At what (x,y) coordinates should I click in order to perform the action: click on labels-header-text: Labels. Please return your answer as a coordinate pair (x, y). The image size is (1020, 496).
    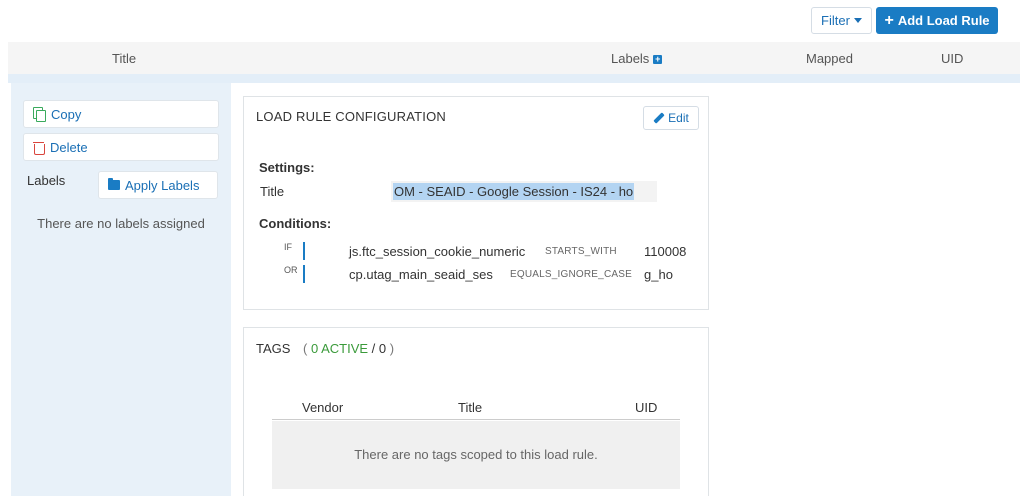
    Looking at the image, I should click on (630, 58).